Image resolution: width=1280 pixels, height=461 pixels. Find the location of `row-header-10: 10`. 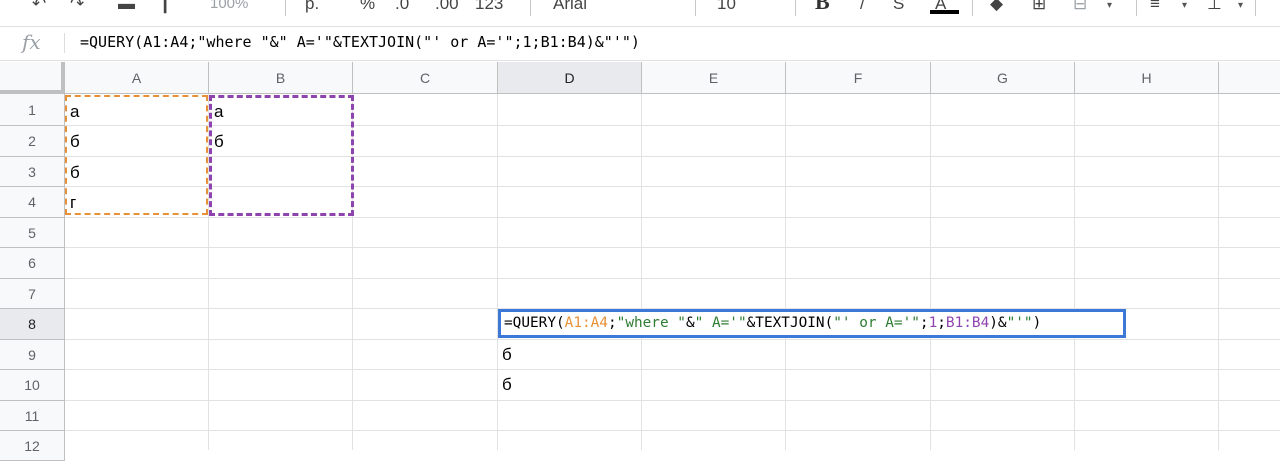

row-header-10: 10 is located at coordinates (32, 385).